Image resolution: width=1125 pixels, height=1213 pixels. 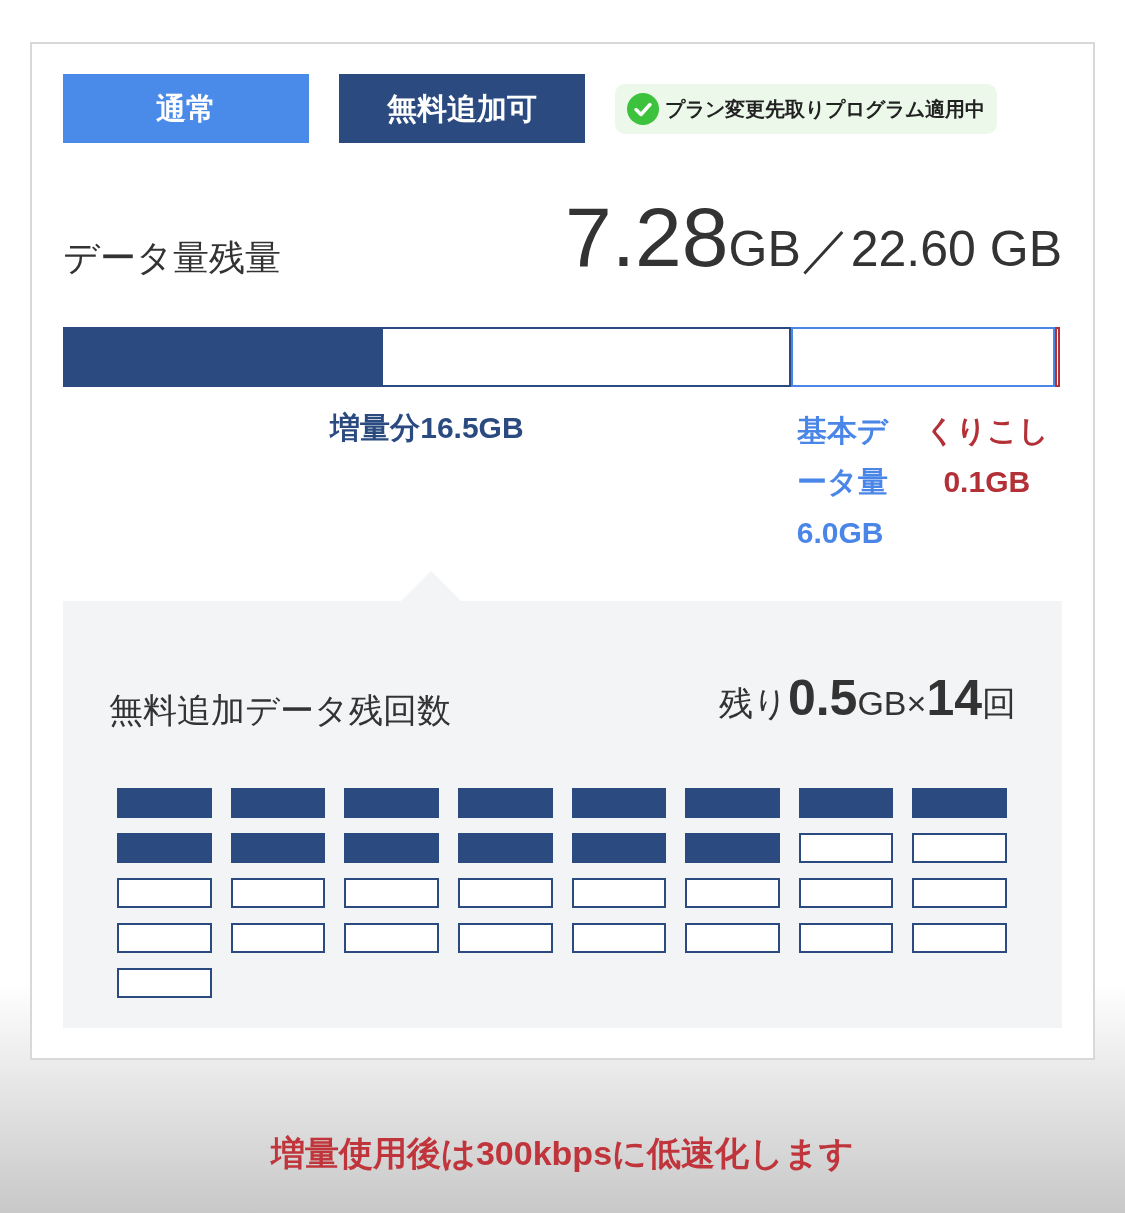 I want to click on notice-text: 増量使用後は300kbpsに低速化します, so click(x=562, y=1153).